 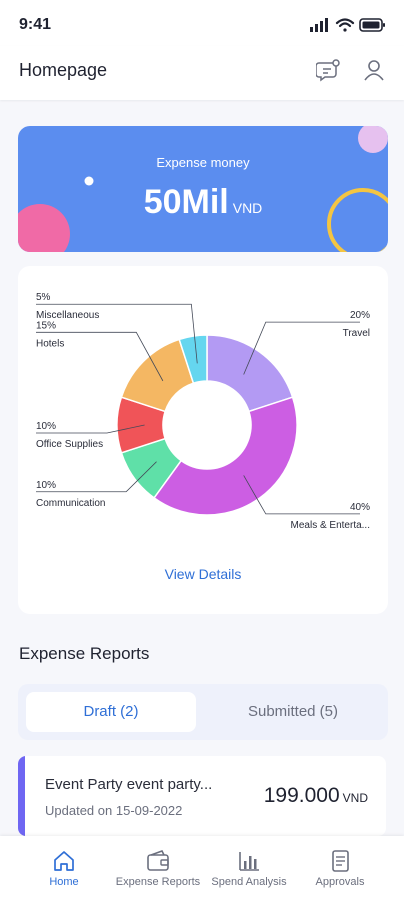 What do you see at coordinates (63, 70) in the screenshot?
I see `page-title: Homepage` at bounding box center [63, 70].